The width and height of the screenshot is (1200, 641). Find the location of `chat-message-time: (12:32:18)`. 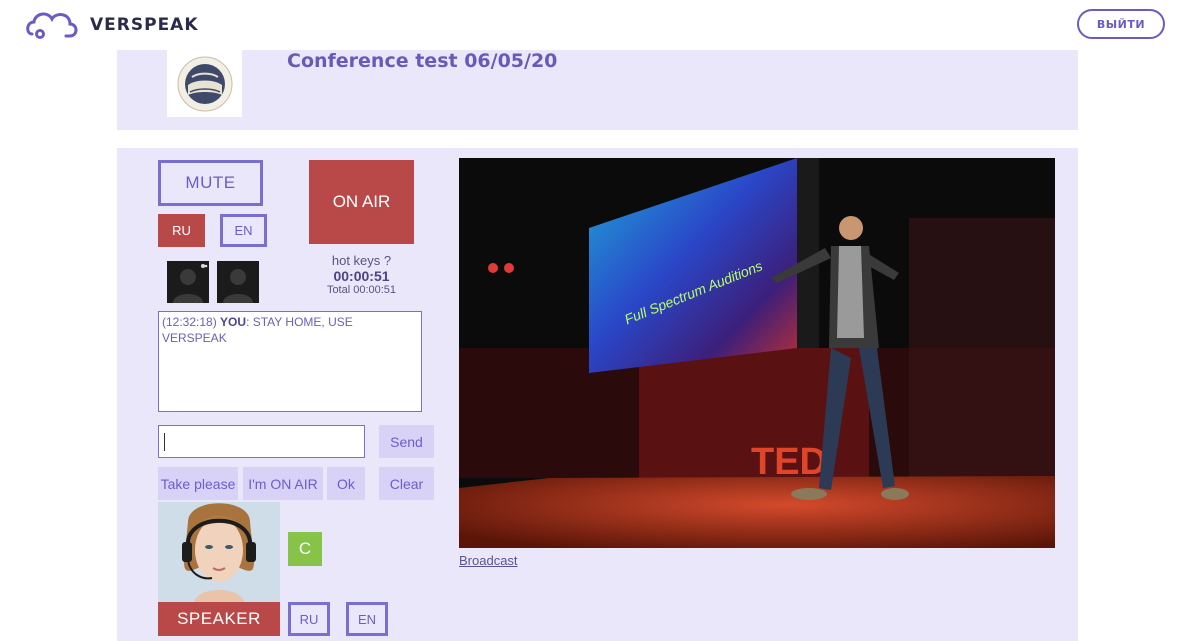

chat-message-time: (12:32:18) is located at coordinates (189, 322).